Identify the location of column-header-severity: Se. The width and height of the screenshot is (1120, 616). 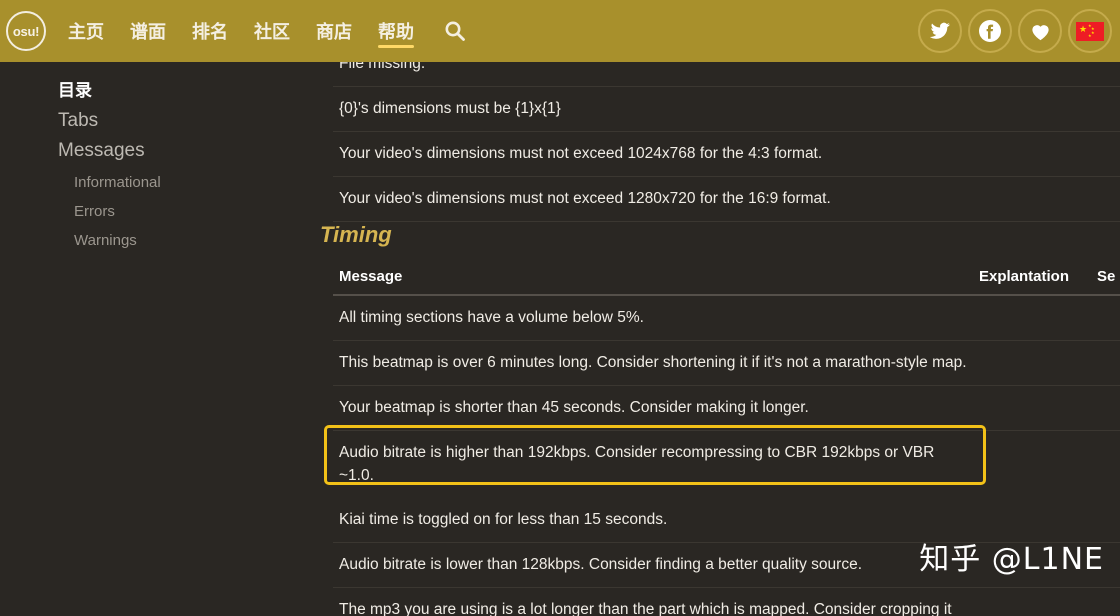
(1105, 279).